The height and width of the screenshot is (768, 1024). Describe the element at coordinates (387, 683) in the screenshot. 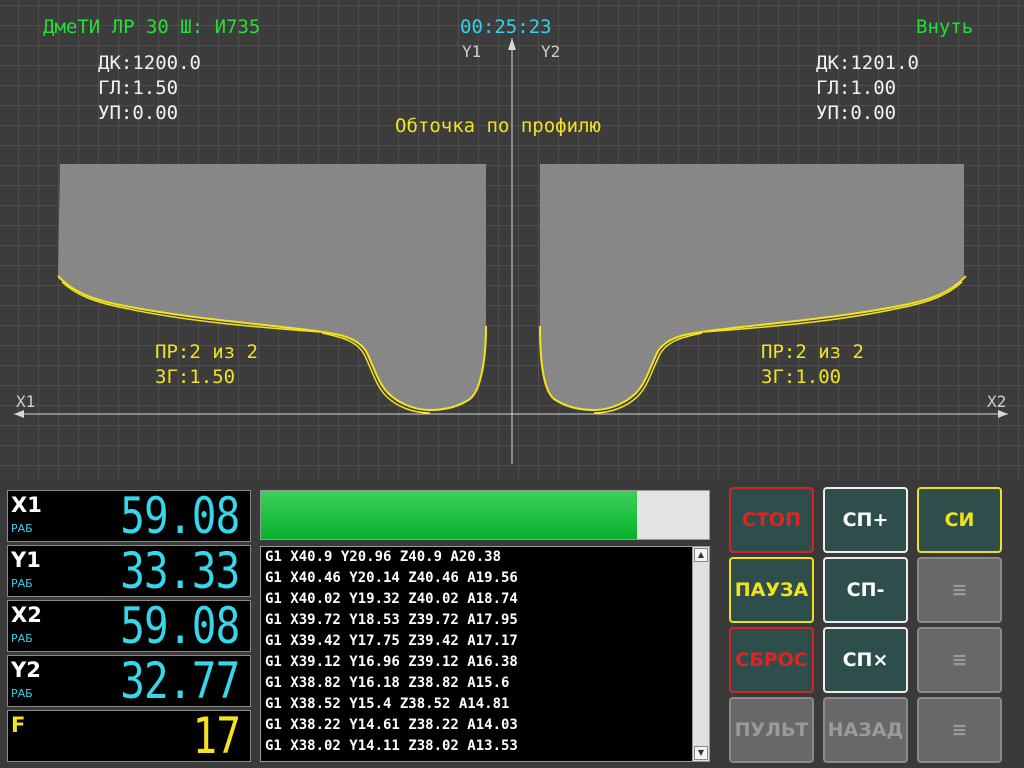

I see `gcode-line: G1 X38.82 Y16.18 Z38.82 A15.6` at that location.